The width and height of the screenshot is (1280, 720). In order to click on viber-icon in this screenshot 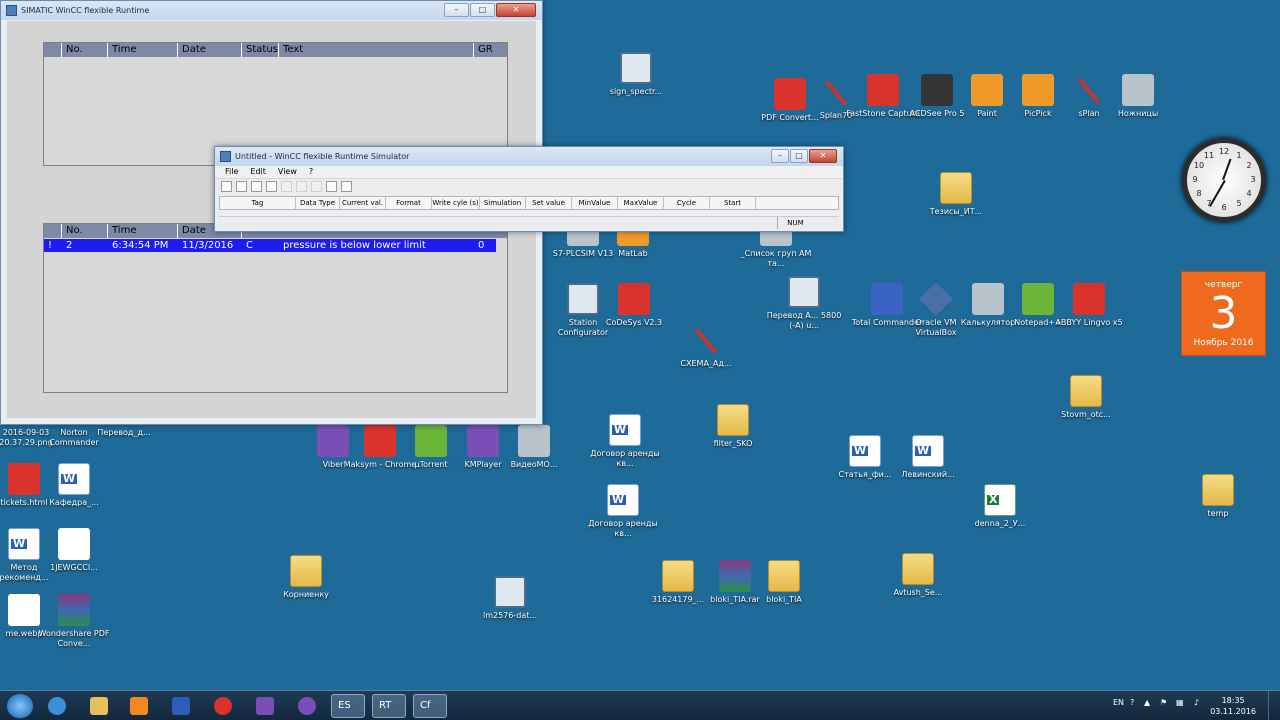, I will do `click(307, 706)`.